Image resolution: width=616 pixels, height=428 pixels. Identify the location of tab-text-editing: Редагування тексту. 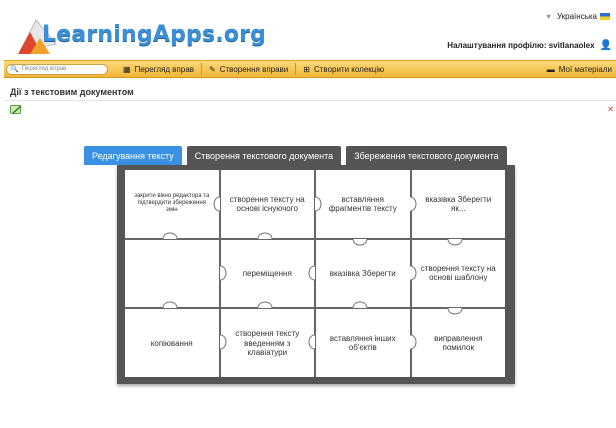
(133, 155).